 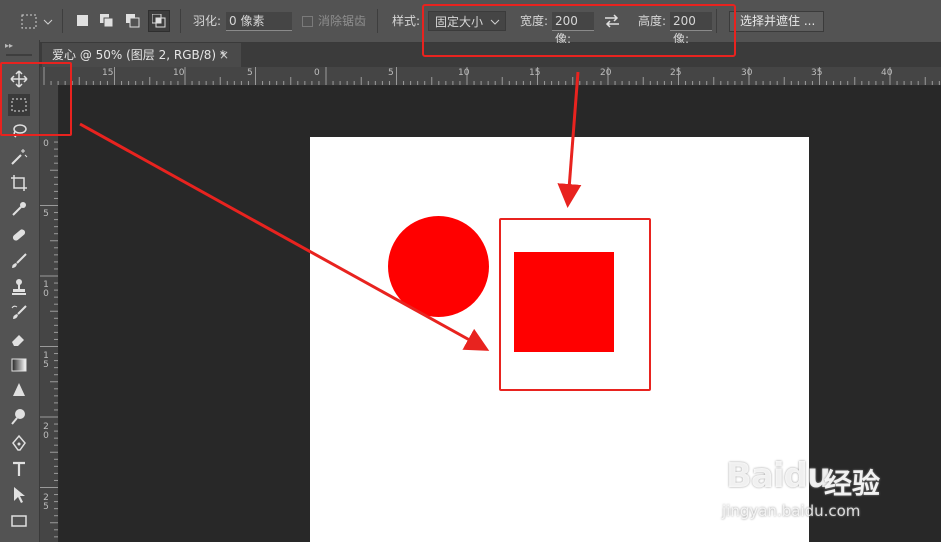 I want to click on add-selection-button, so click(x=107, y=21).